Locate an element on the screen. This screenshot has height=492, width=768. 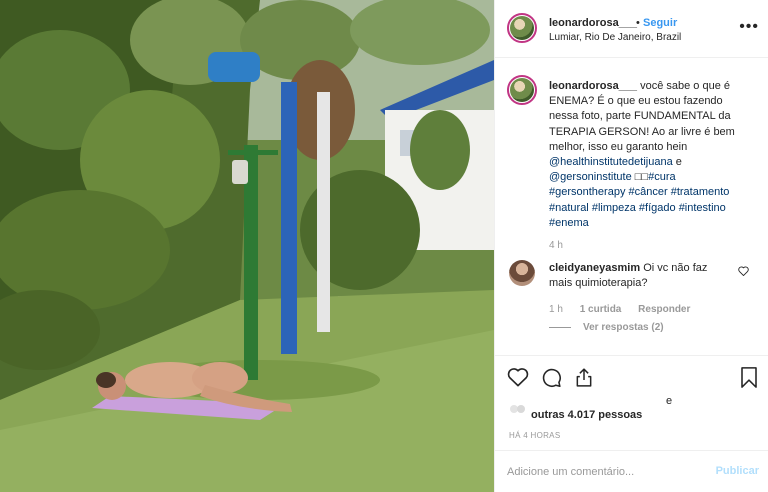
caption-hashtag: #intestino is located at coordinates (702, 208).